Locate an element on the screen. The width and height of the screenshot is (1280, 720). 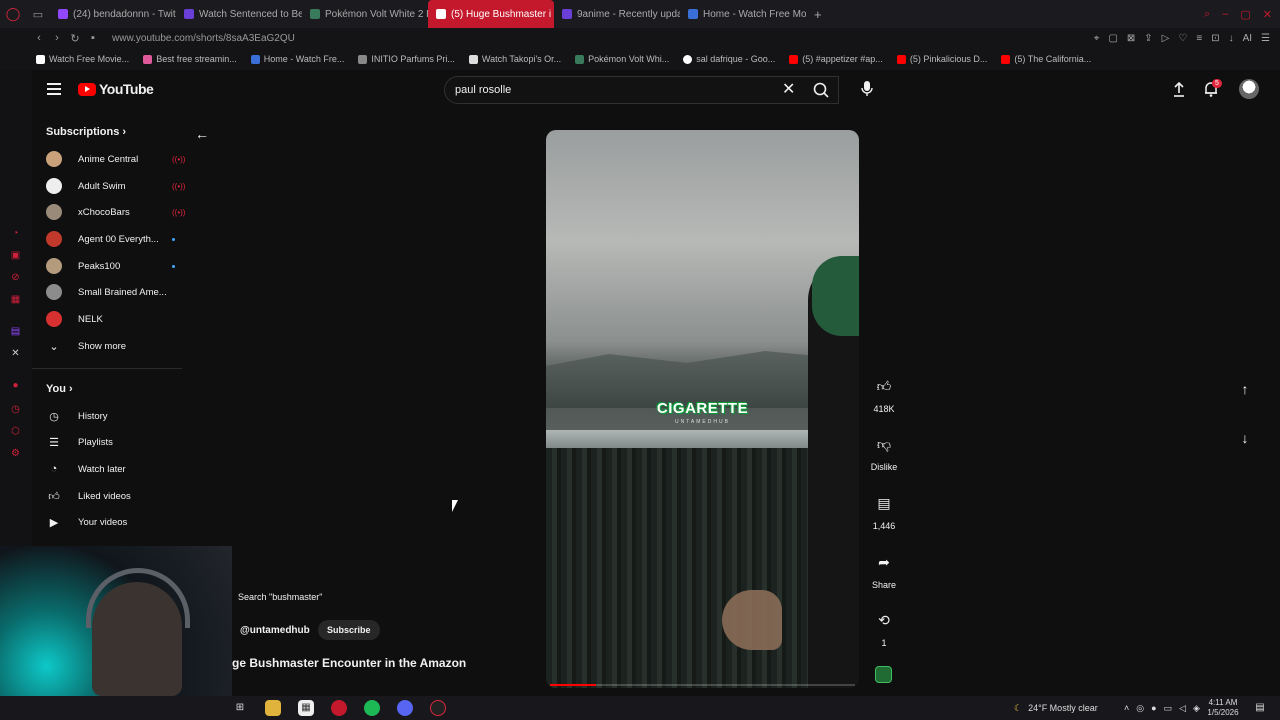
back-icon: ‹ is located at coordinates (39, 38).